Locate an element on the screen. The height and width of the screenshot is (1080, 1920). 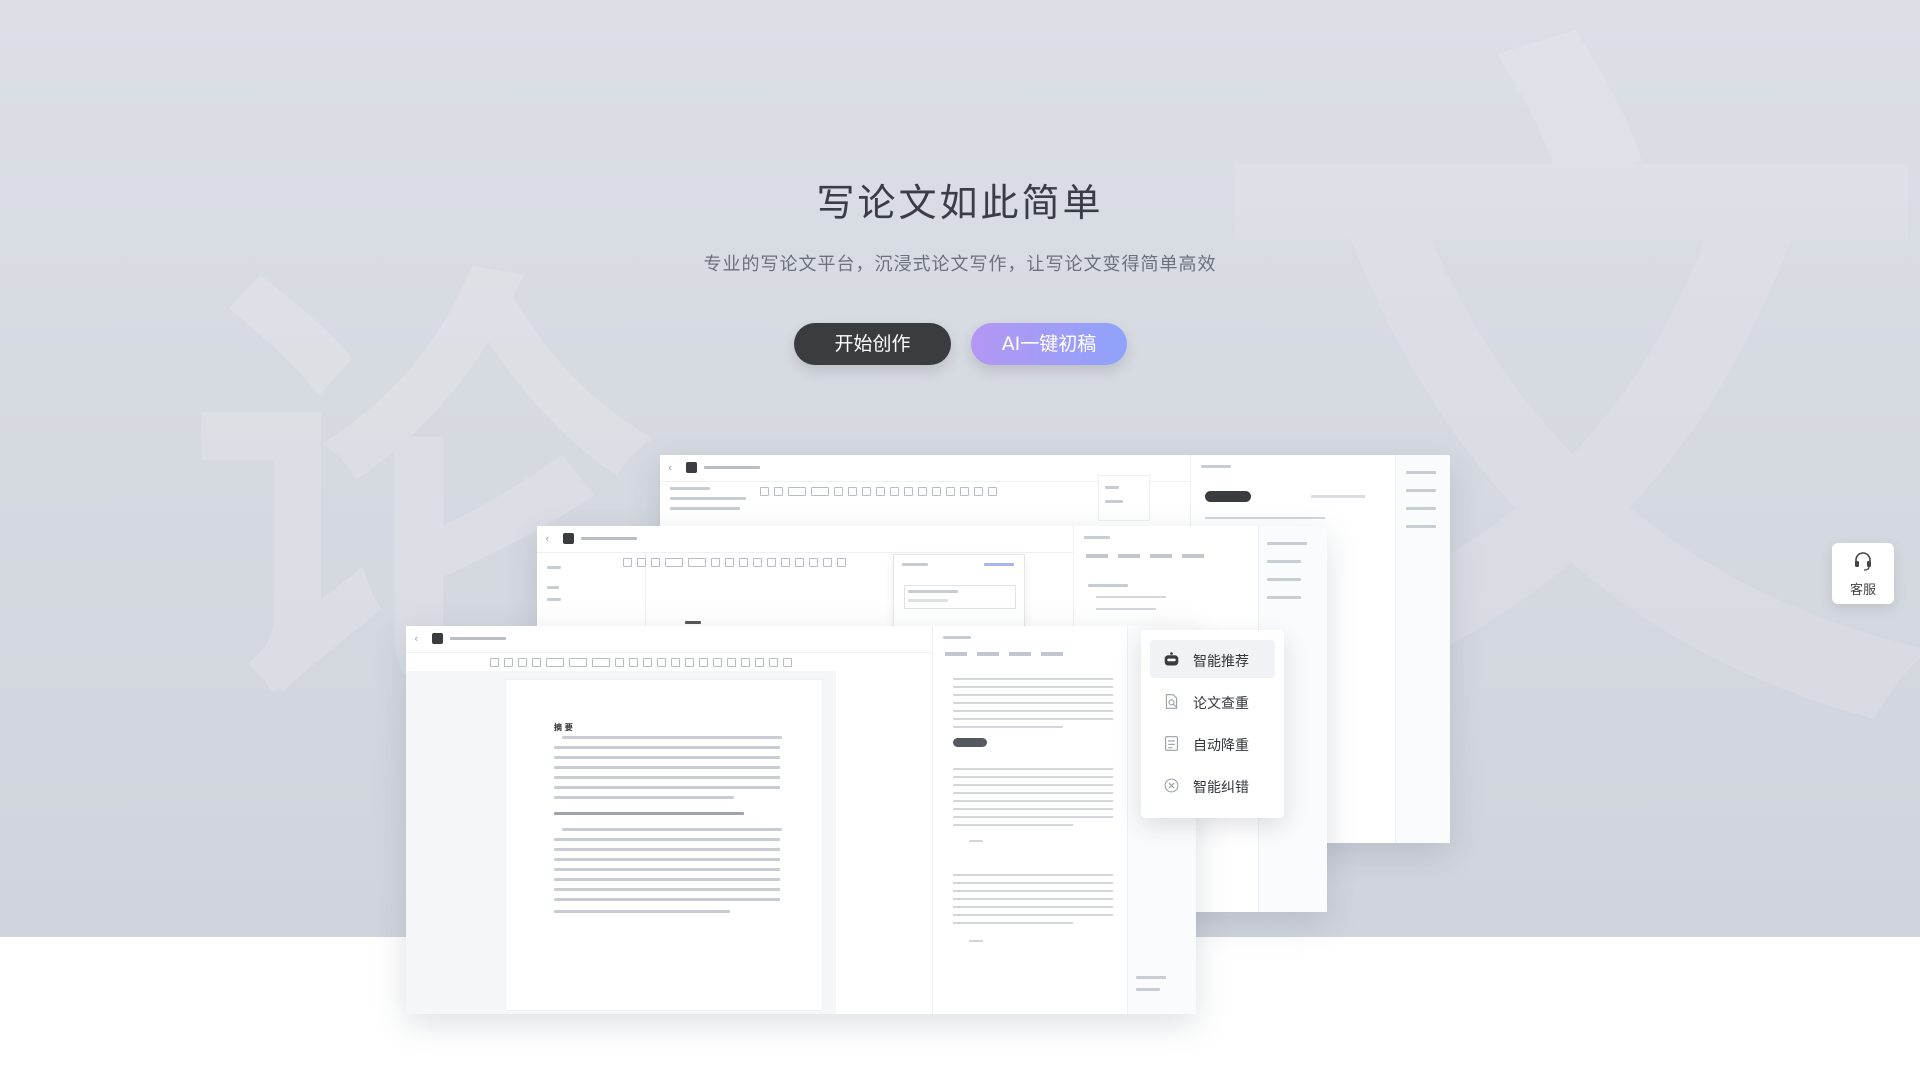
preview-window-front: ‹ 摘 要 is located at coordinates (801, 820).